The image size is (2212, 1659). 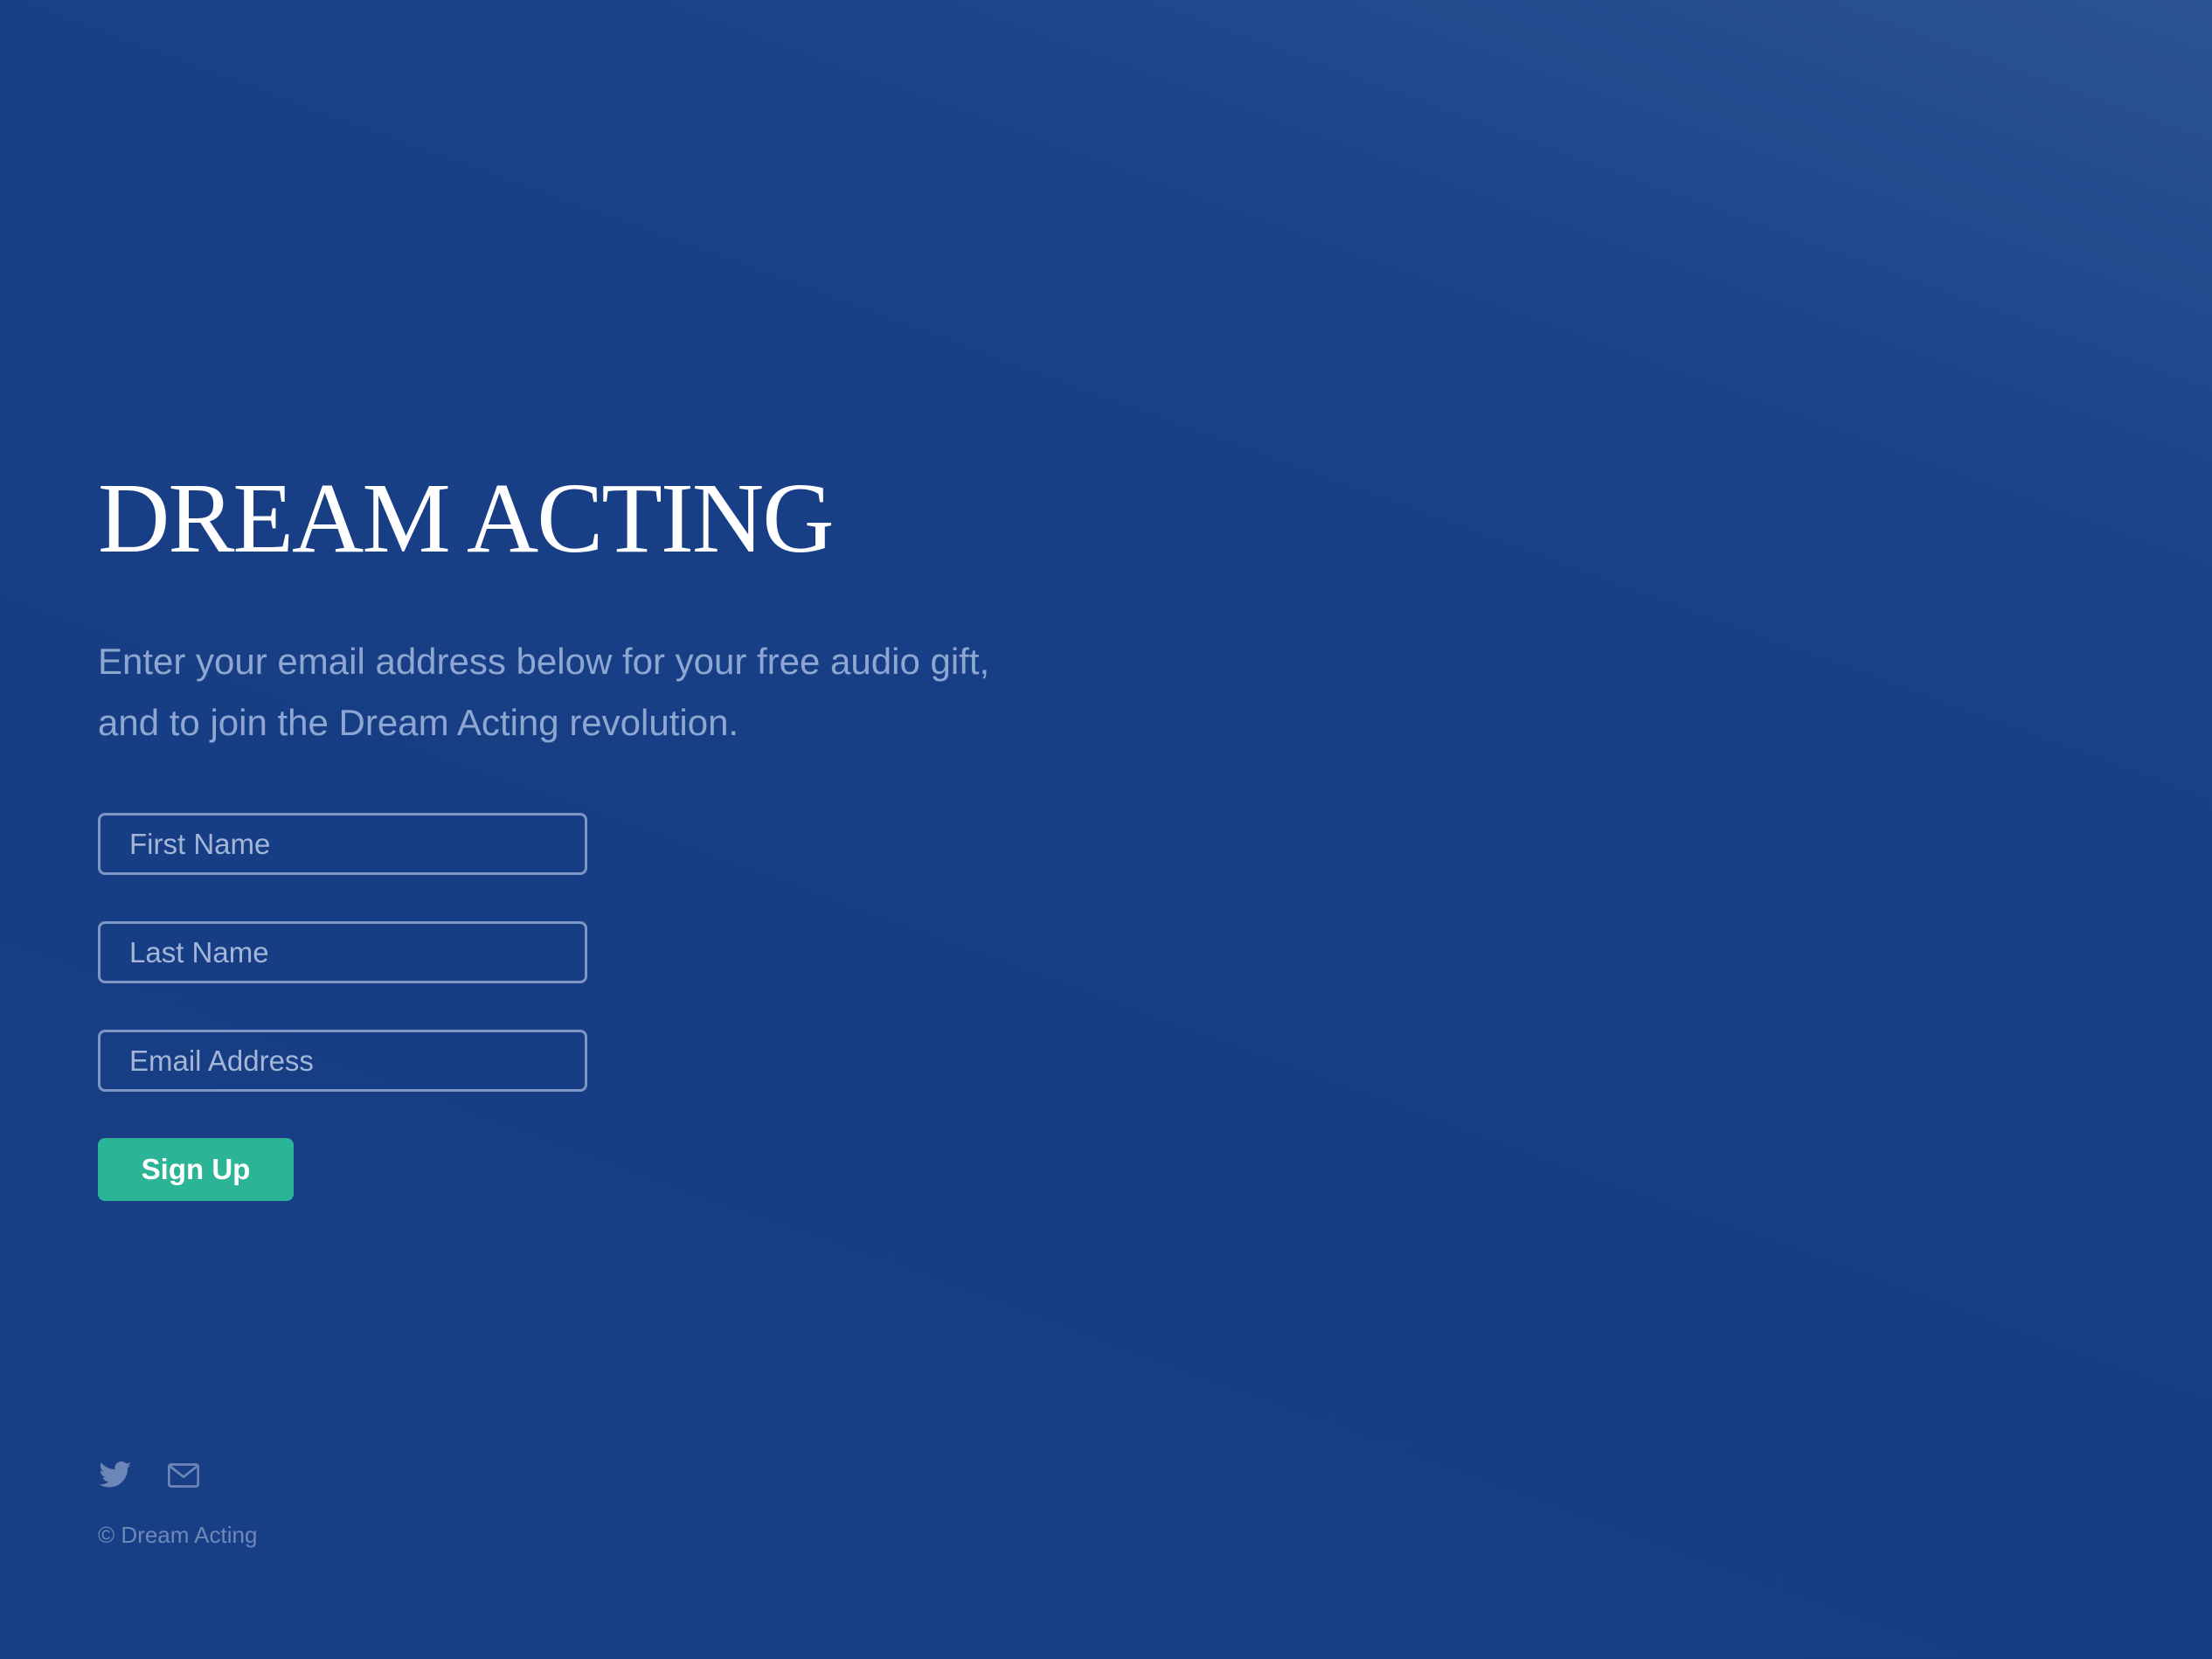 I want to click on intro-line-2: and to join the Dream Acting revolution., so click(x=418, y=722).